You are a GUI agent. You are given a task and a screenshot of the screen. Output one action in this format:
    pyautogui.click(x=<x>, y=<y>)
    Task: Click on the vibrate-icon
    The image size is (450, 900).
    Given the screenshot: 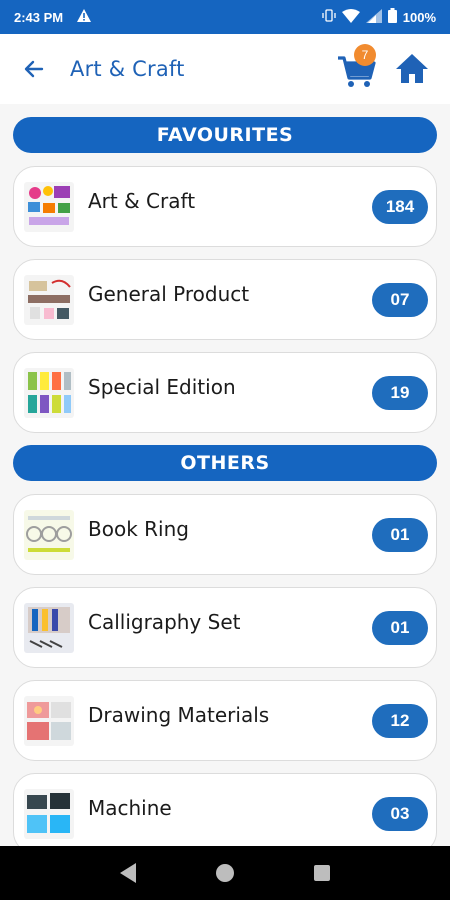 What is the action you would take?
    pyautogui.click(x=329, y=17)
    